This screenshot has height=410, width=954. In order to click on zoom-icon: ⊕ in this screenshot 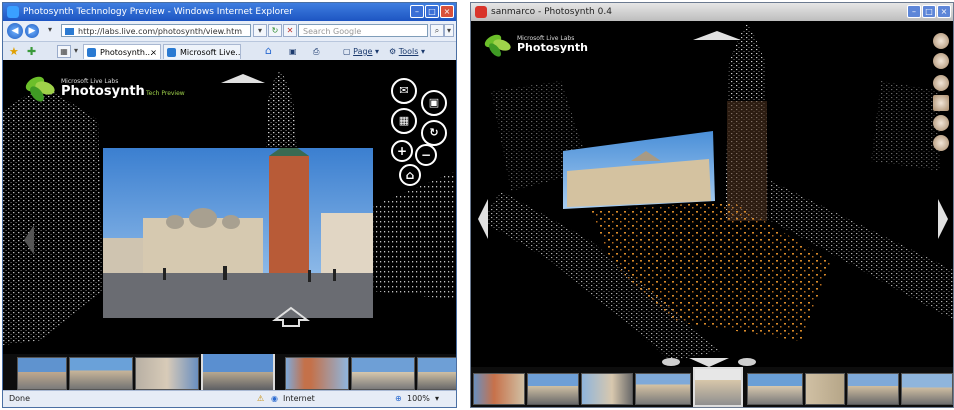, I will do `click(398, 399)`.